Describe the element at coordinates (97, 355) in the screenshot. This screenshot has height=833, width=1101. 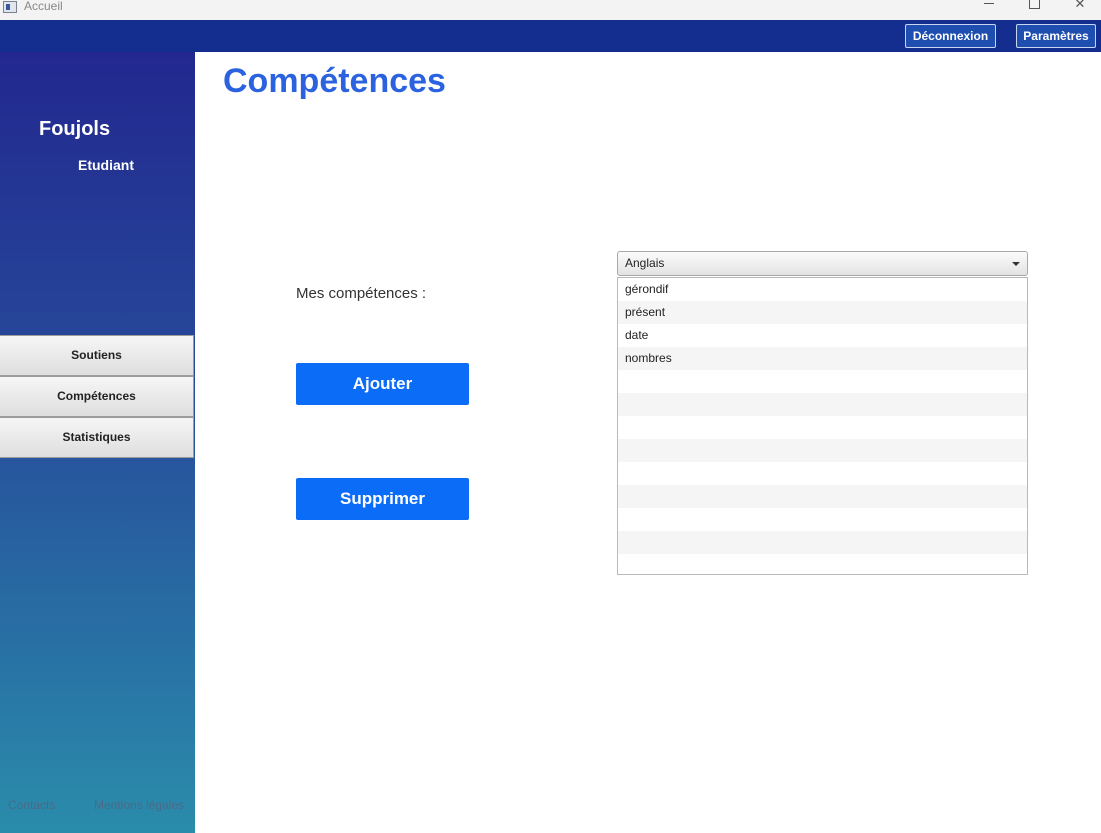
I see `sidebar-item-soutiens: Soutiens` at that location.